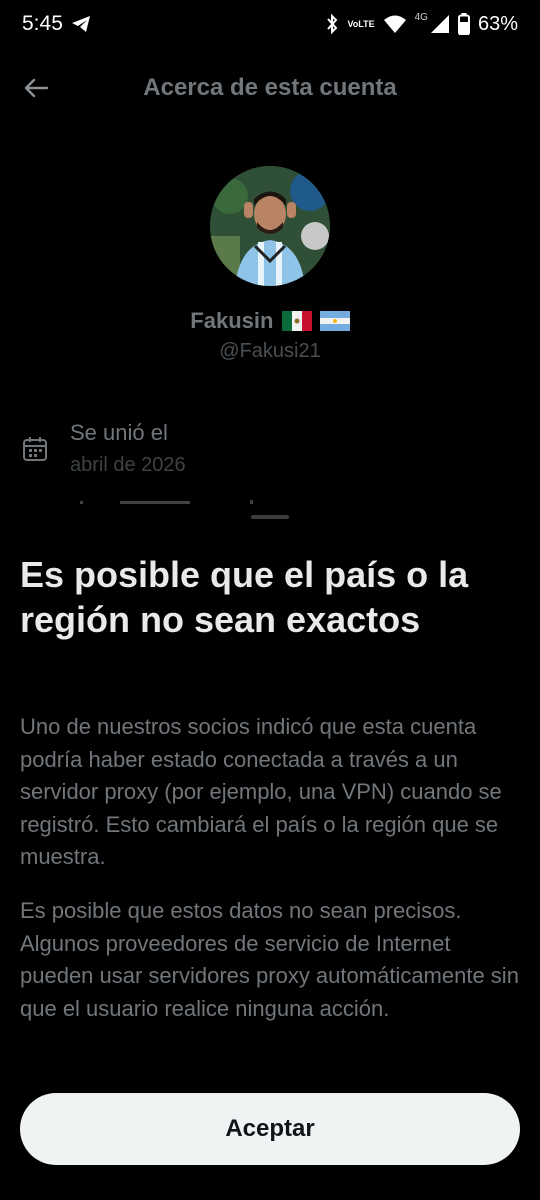  Describe the element at coordinates (270, 517) in the screenshot. I see `sheet-grabber-handle` at that location.